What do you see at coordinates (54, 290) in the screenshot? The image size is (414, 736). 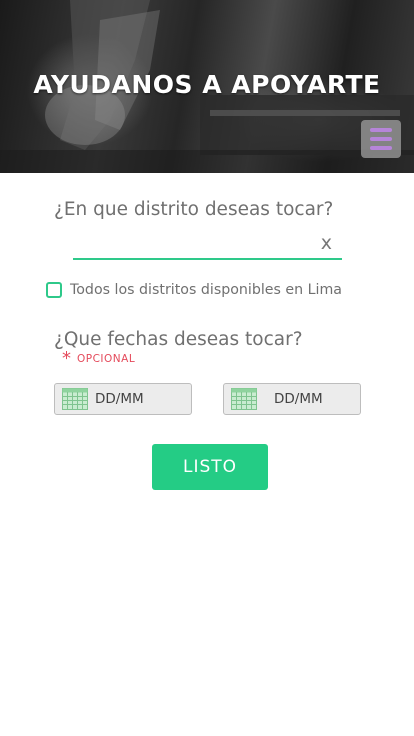 I see `all-districts-checkbox` at bounding box center [54, 290].